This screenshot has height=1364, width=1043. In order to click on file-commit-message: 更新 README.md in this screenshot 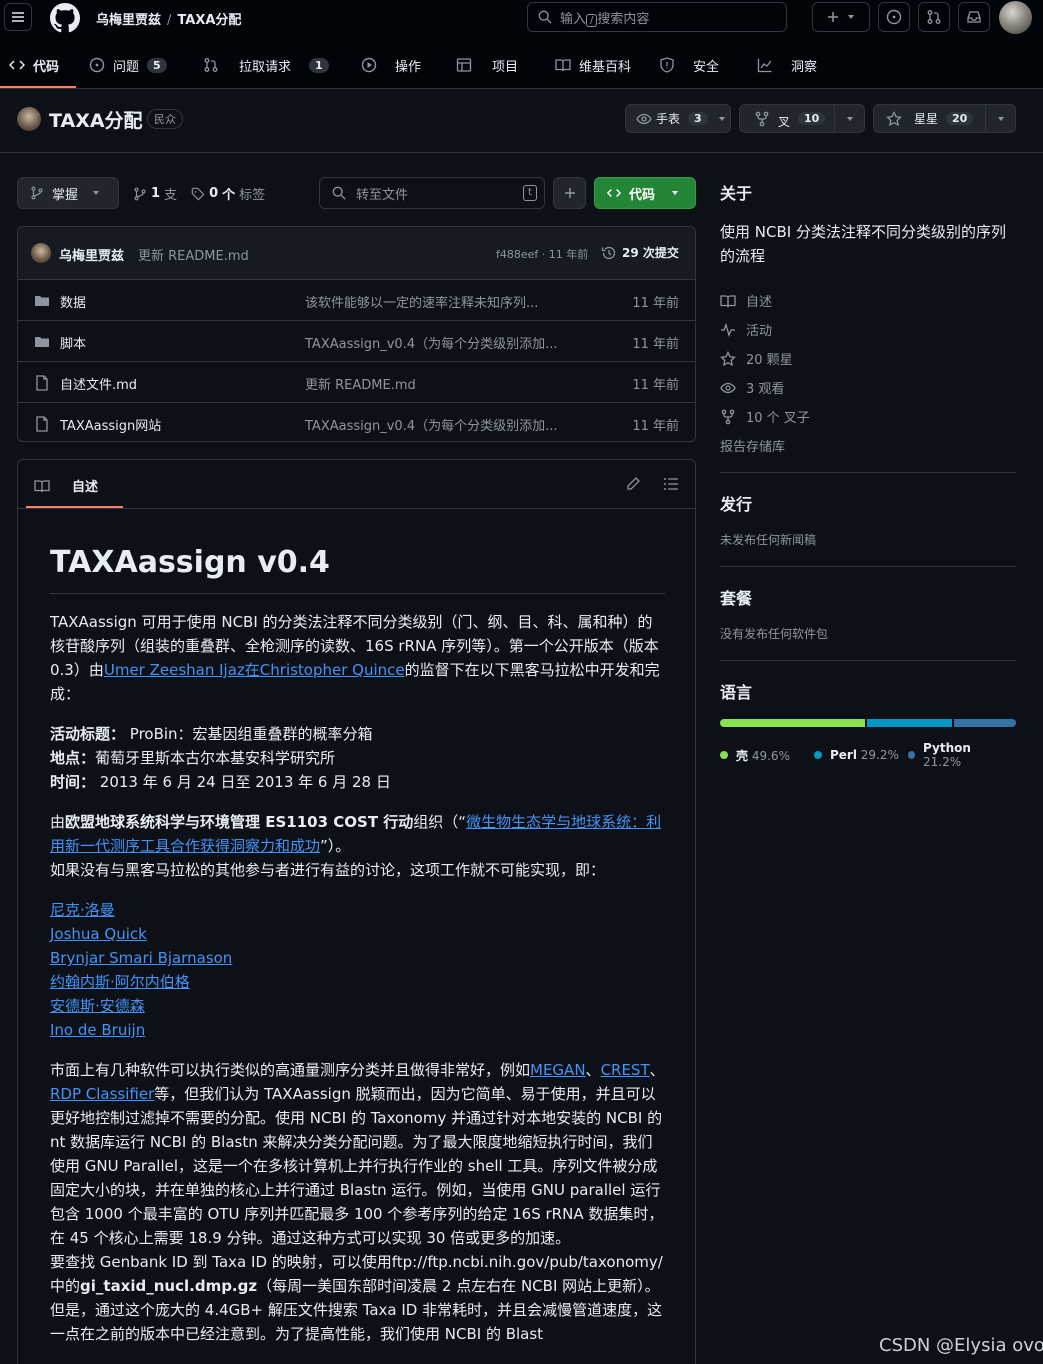, I will do `click(435, 383)`.